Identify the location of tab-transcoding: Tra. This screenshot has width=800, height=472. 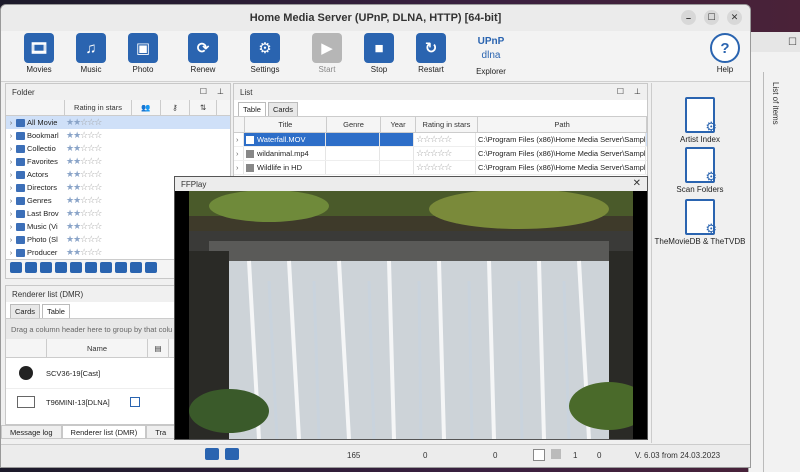
(161, 432).